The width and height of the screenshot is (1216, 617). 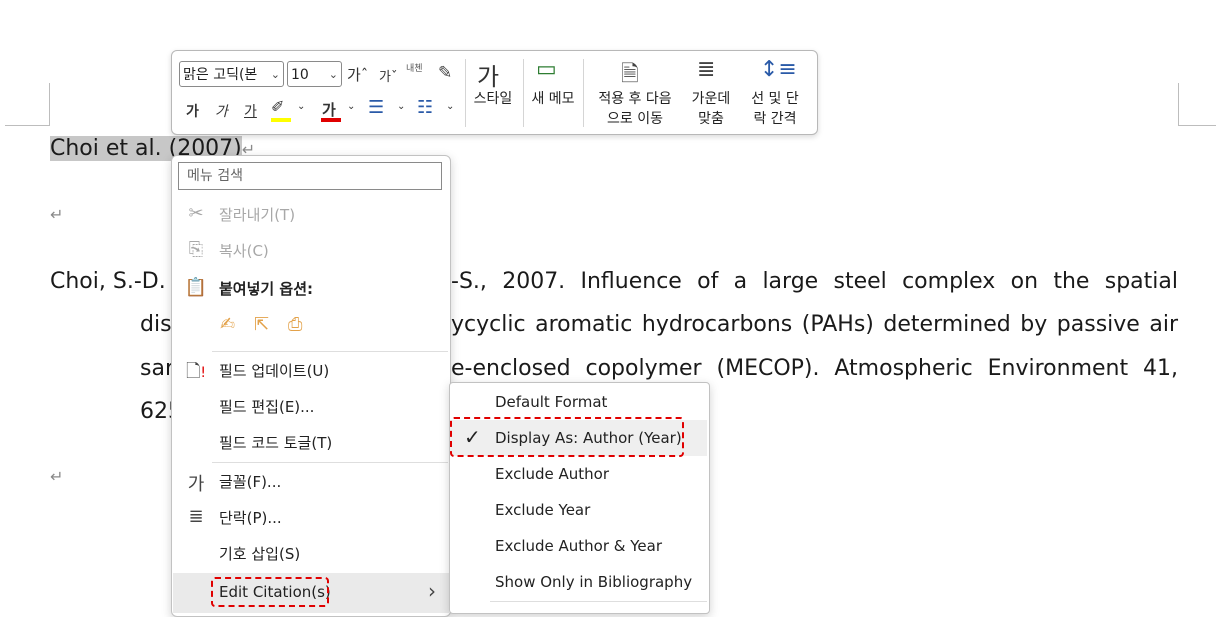 What do you see at coordinates (109, 148) in the screenshot?
I see `citation-author: Choi et al.` at bounding box center [109, 148].